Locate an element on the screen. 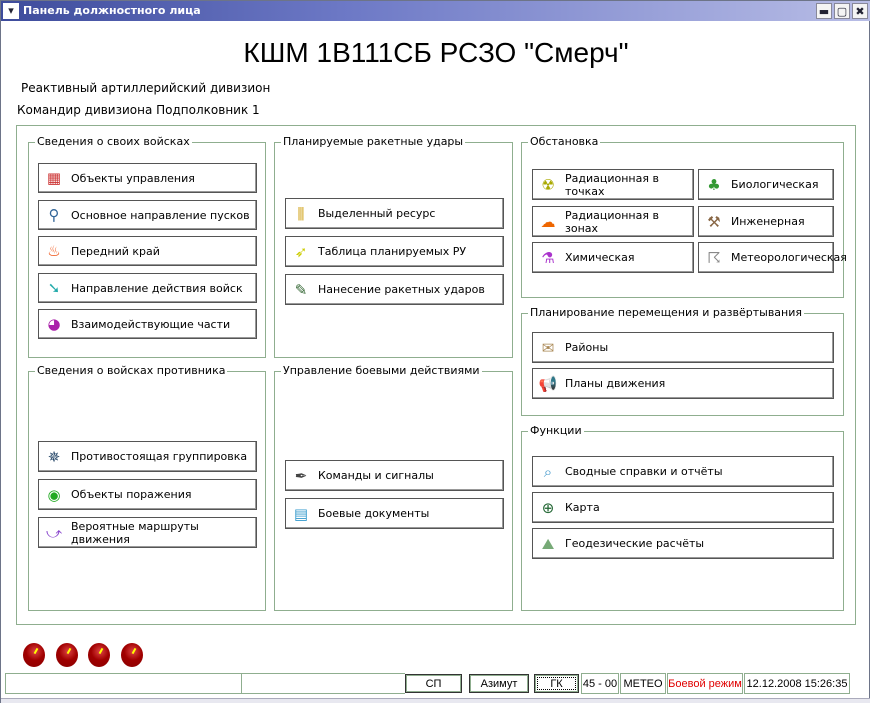  control-objects-button: ▦ Объекты управления is located at coordinates (147, 178).